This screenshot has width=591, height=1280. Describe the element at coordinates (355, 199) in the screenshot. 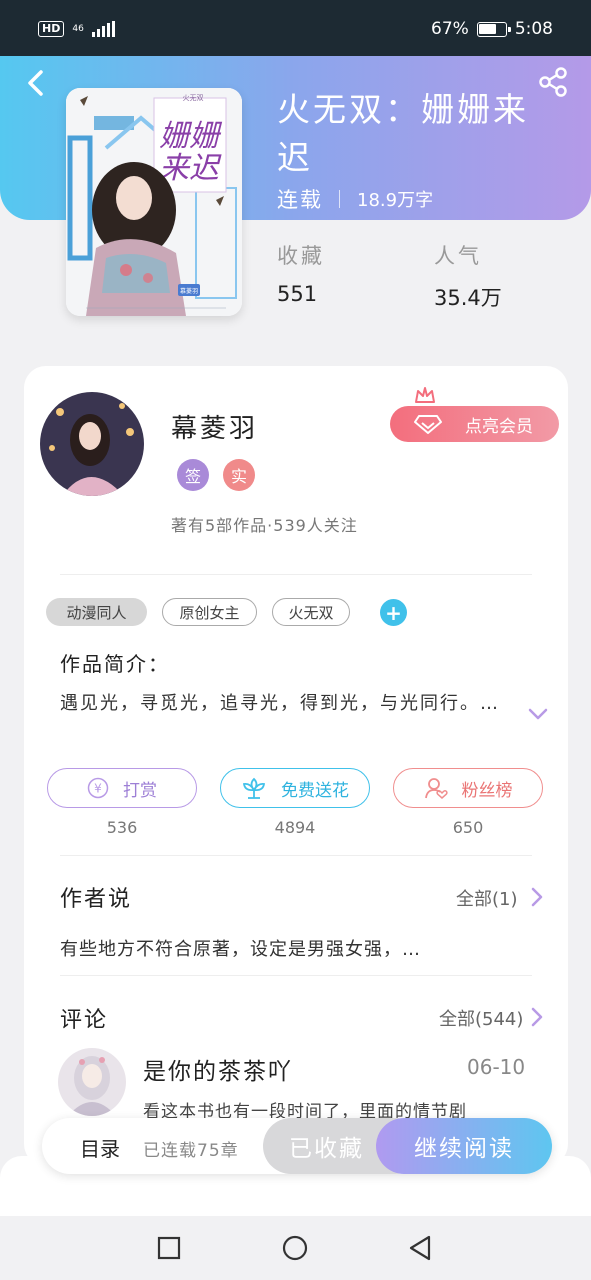

I see `book-meta: 连载 18.9万字` at that location.